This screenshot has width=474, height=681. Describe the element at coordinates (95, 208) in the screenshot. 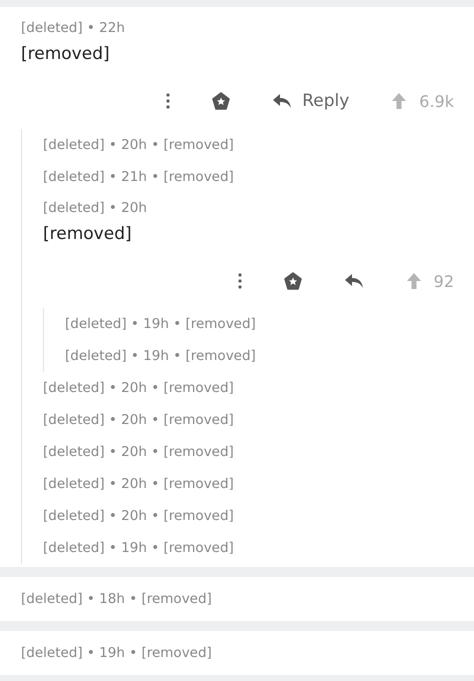

I see `comment-meta: [deleted] • 20h` at that location.